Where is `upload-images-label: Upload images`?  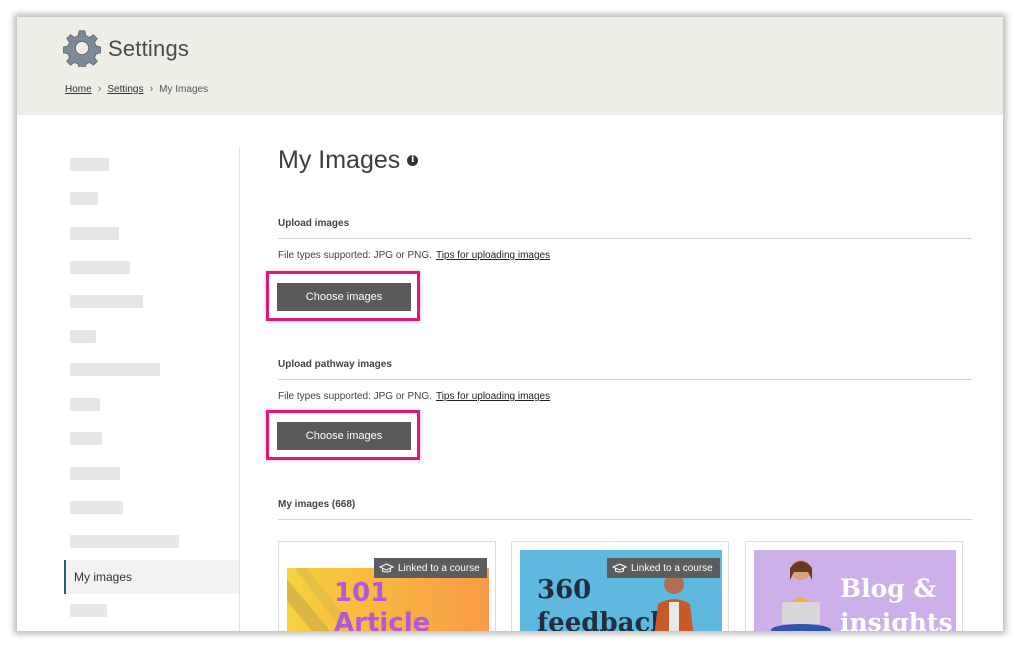
upload-images-label: Upload images is located at coordinates (314, 223).